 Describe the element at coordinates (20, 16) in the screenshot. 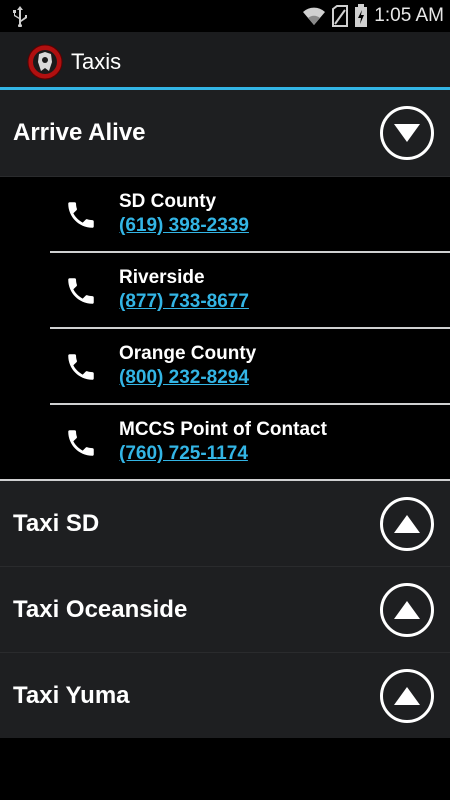

I see `usb-icon` at that location.